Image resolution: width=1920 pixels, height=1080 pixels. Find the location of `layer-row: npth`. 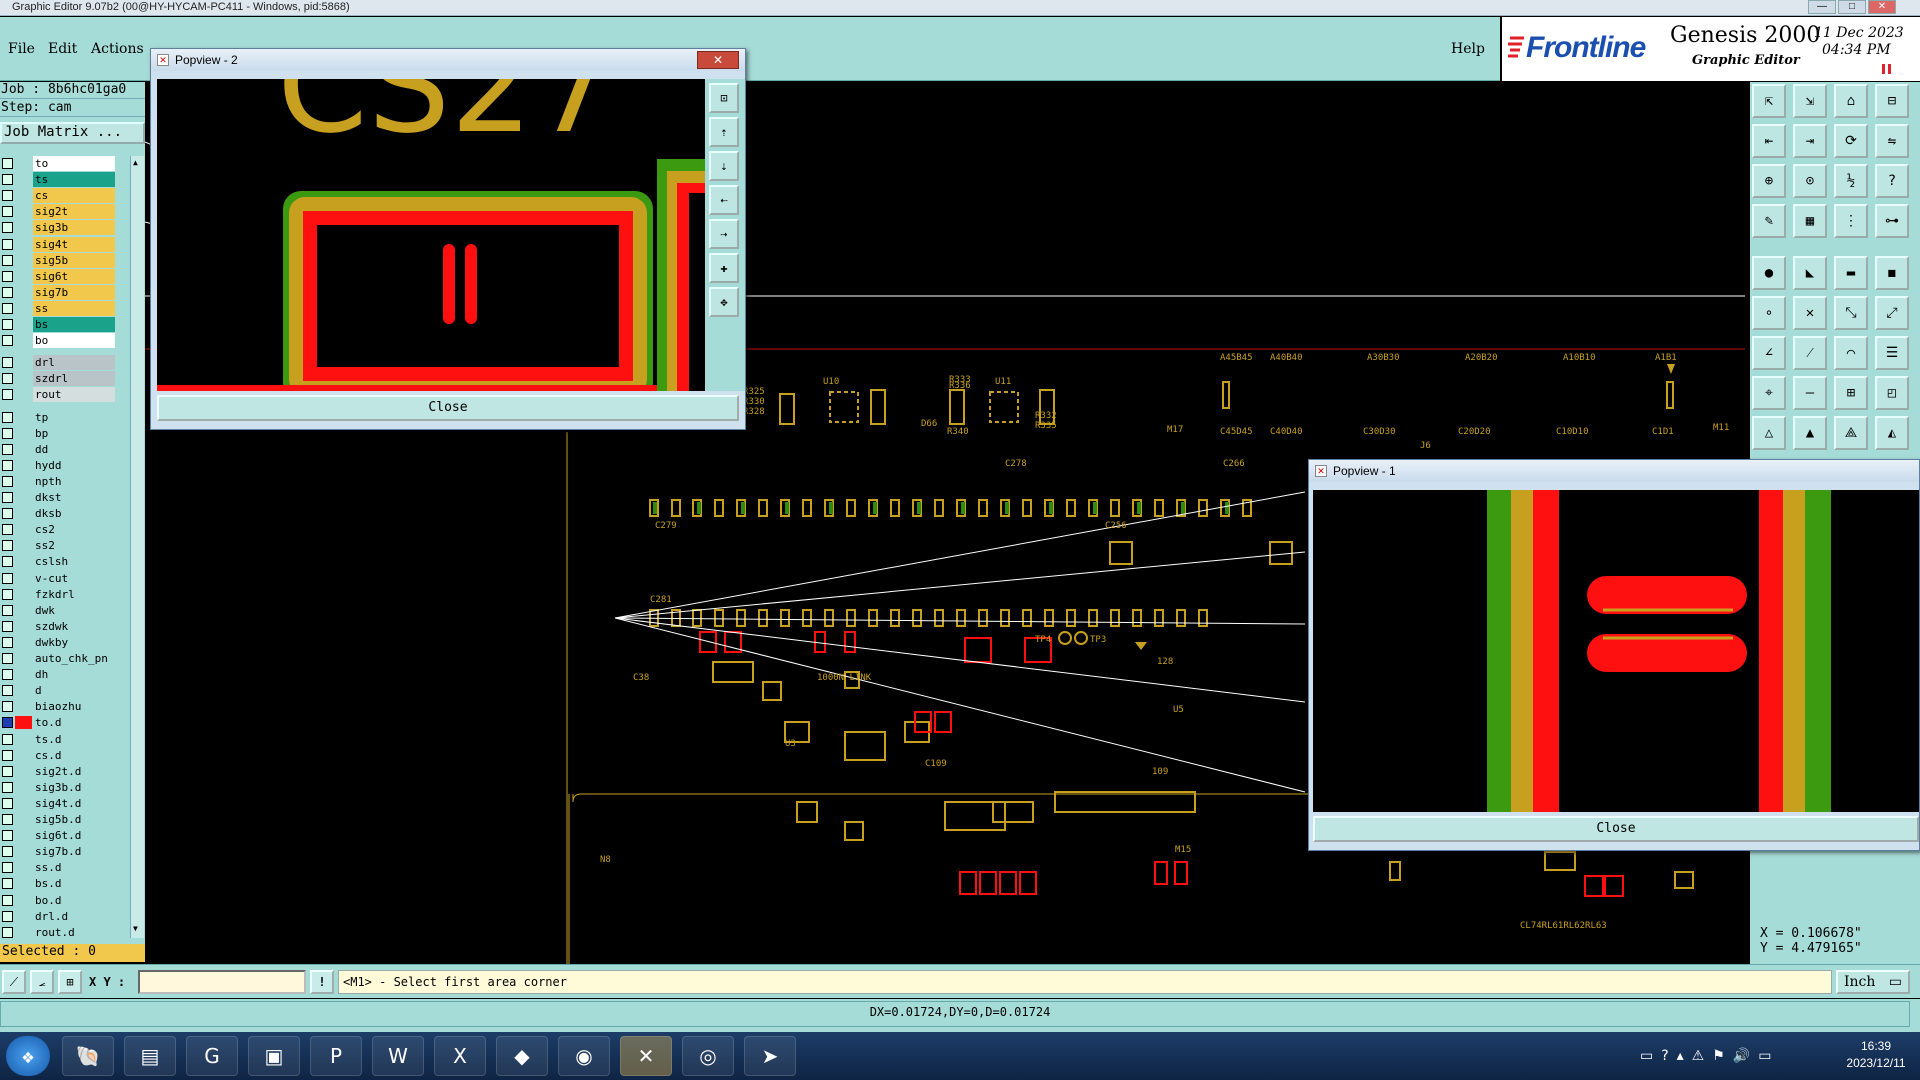

layer-row: npth is located at coordinates (59, 481).